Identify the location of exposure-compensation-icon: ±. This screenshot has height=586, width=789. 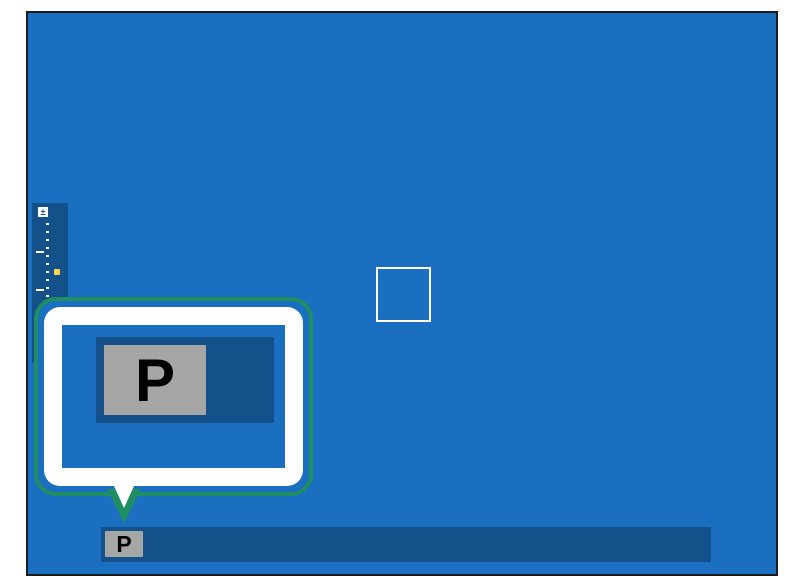
(43, 212).